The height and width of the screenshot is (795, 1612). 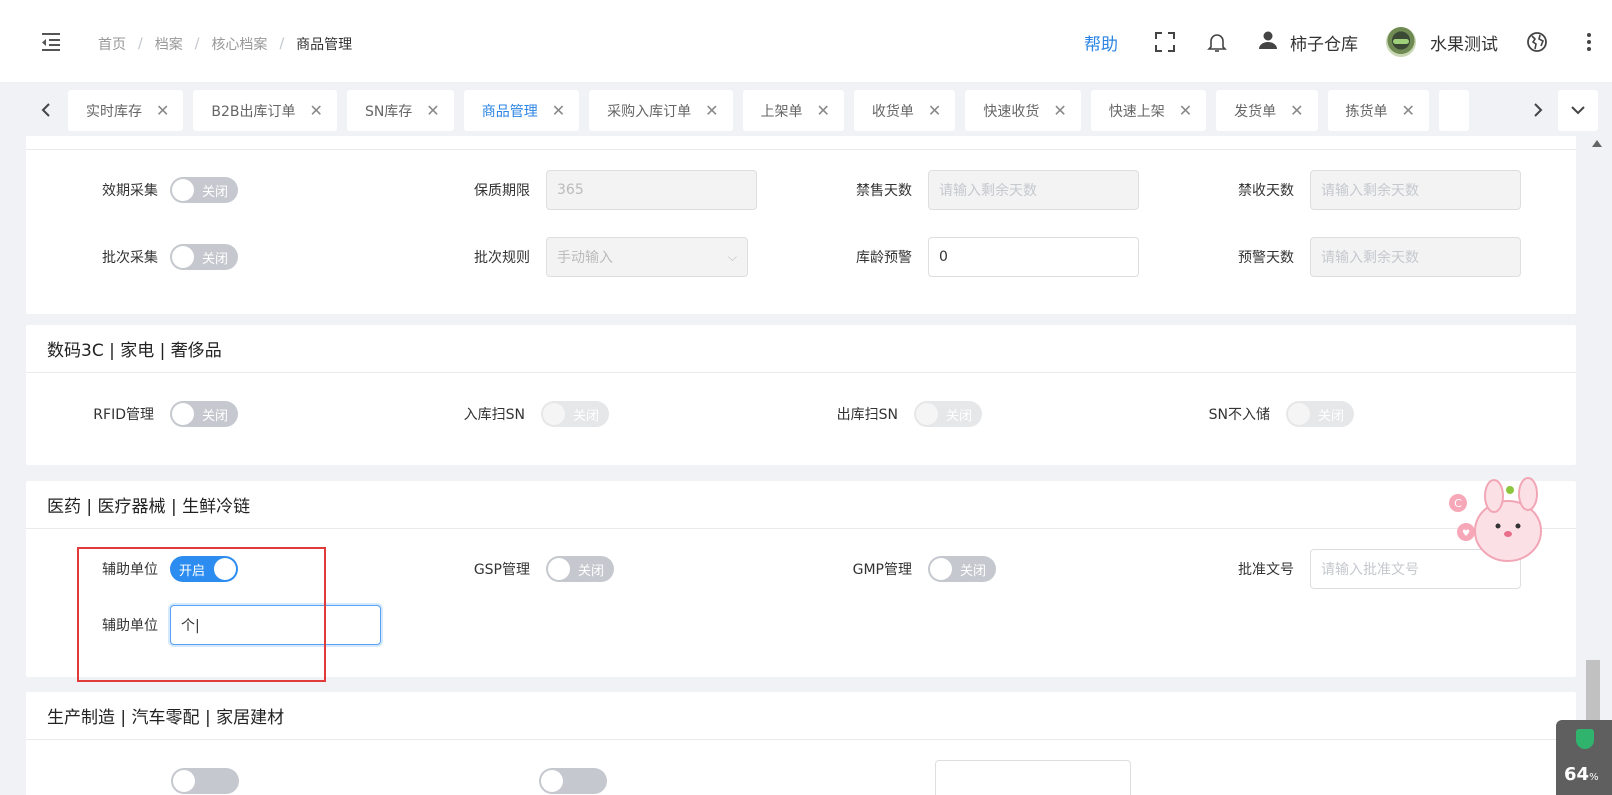 I want to click on tab-shipment: 发货单 ✕, so click(x=1267, y=110).